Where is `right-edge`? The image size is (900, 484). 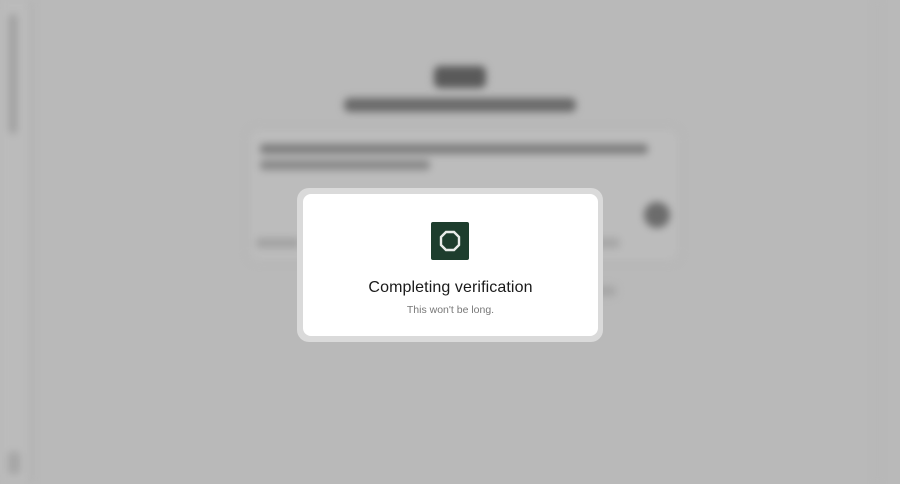
right-edge is located at coordinates (888, 242).